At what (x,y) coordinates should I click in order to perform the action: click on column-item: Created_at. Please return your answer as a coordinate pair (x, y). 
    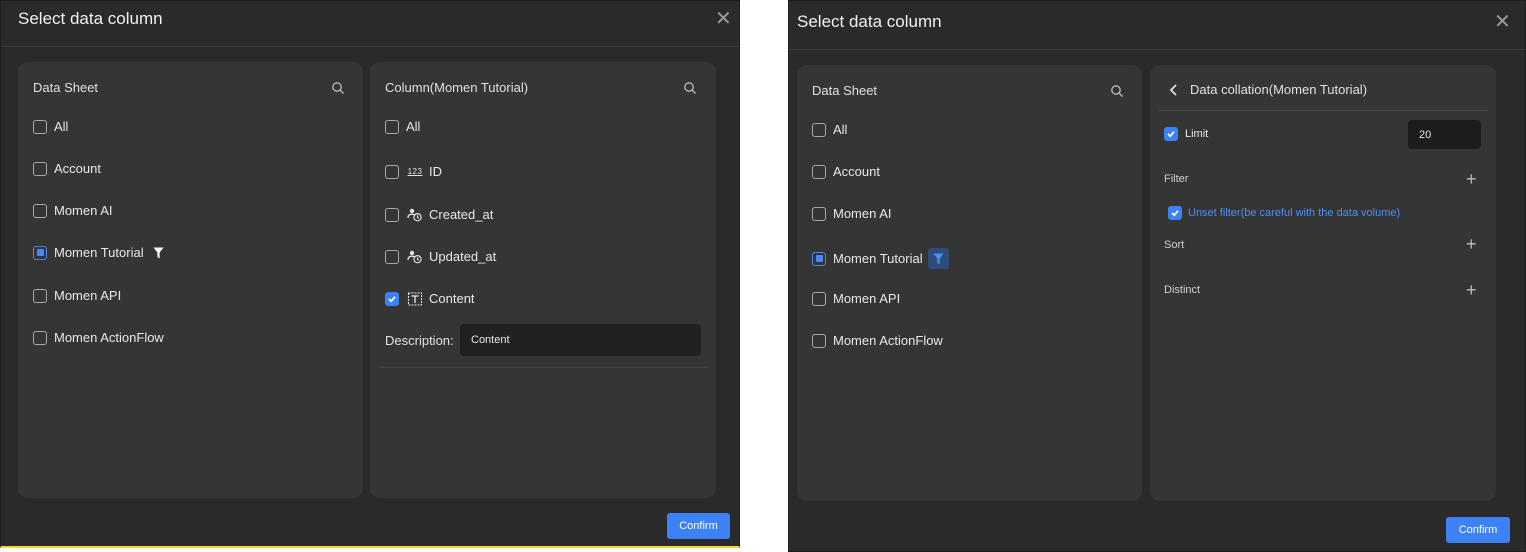
    Looking at the image, I should click on (439, 214).